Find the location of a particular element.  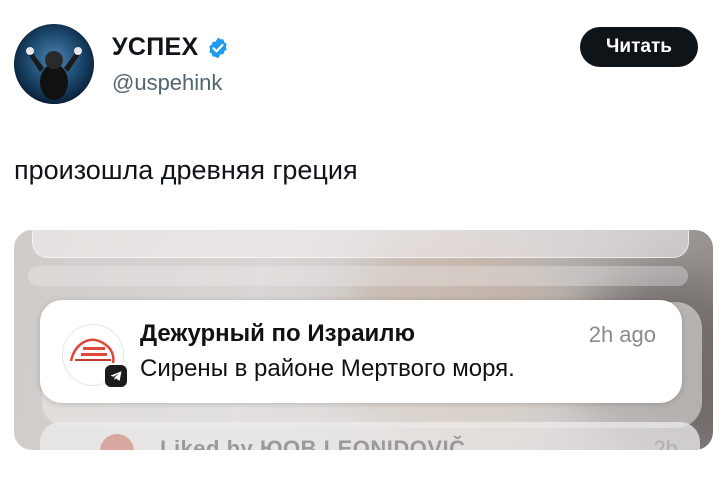

notification-time: 2h ago is located at coordinates (622, 334).